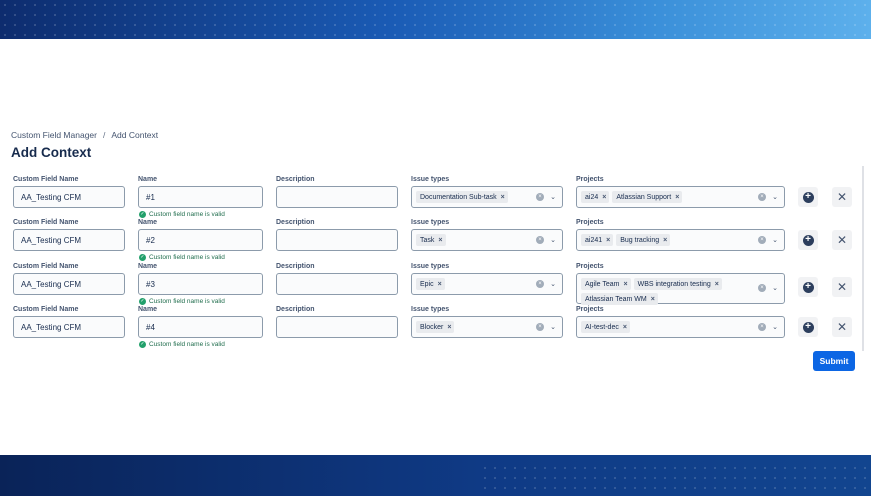 Image resolution: width=871 pixels, height=496 pixels. What do you see at coordinates (200, 240) in the screenshot?
I see `name-input: #2` at bounding box center [200, 240].